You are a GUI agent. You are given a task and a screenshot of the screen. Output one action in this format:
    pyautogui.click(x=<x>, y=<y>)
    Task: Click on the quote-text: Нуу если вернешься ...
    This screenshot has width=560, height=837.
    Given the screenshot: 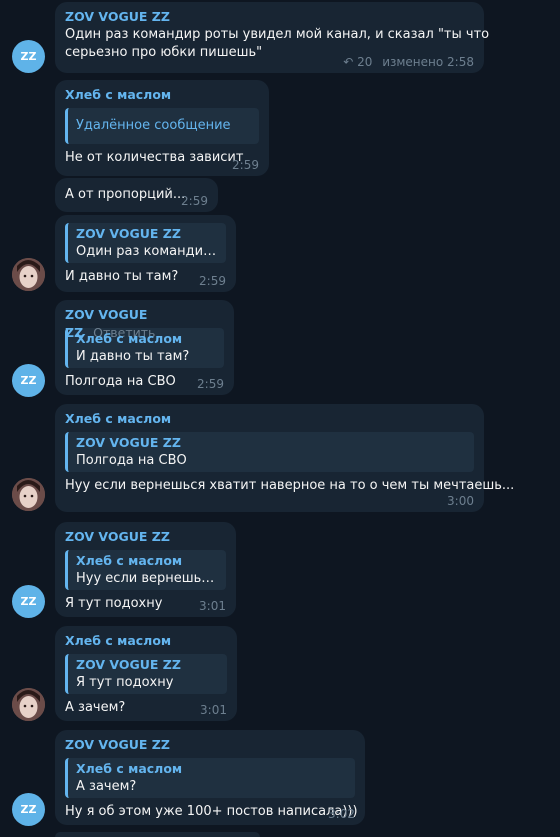 What is the action you would take?
    pyautogui.click(x=148, y=578)
    